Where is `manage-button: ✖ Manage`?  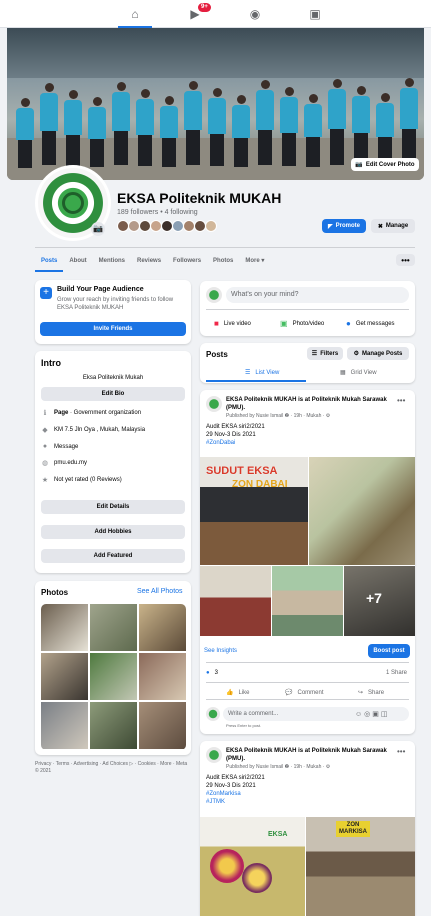
manage-button: ✖ Manage is located at coordinates (393, 226).